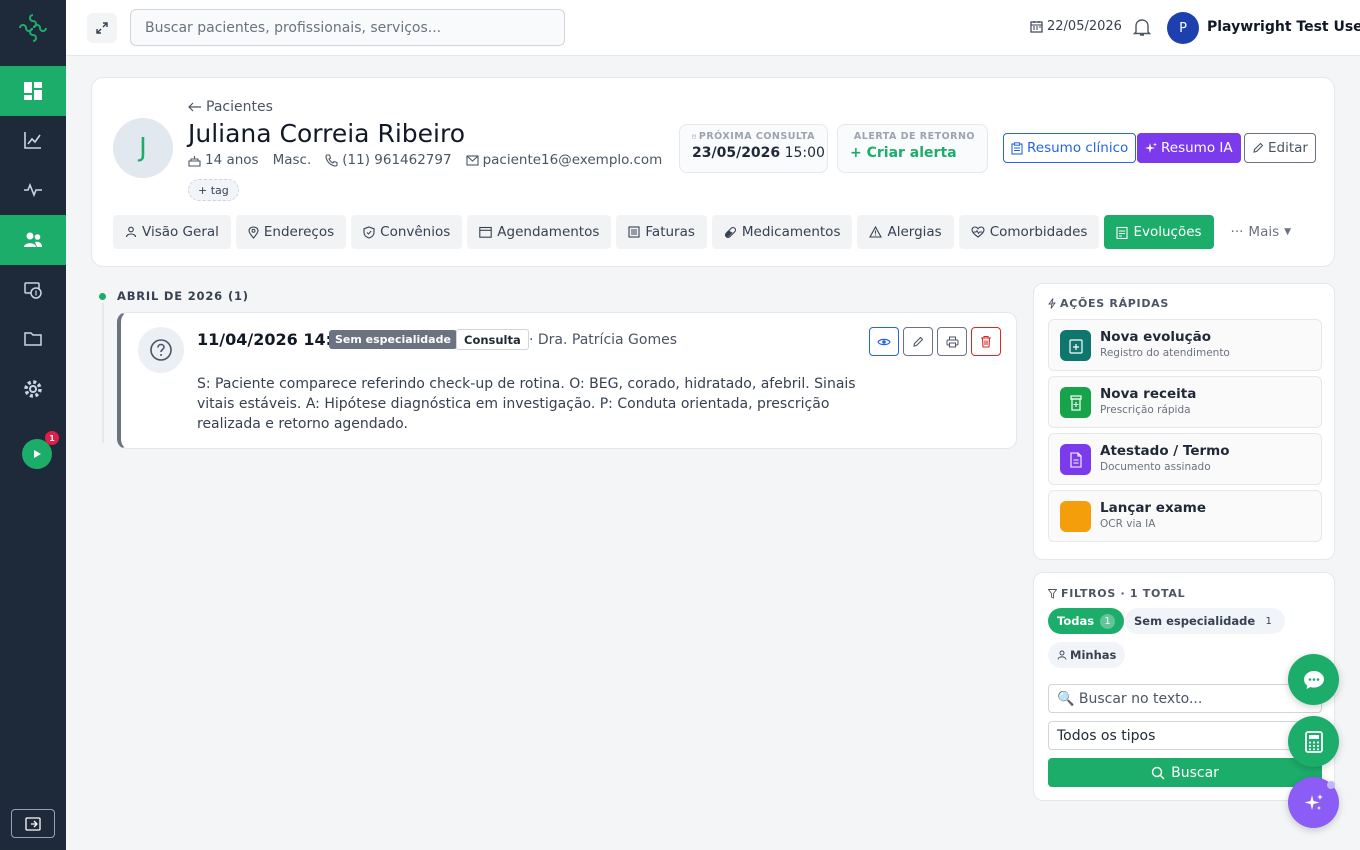 This screenshot has height=850, width=1360. What do you see at coordinates (326, 133) in the screenshot?
I see `patient-name: Juliana Correia Ribeiro` at bounding box center [326, 133].